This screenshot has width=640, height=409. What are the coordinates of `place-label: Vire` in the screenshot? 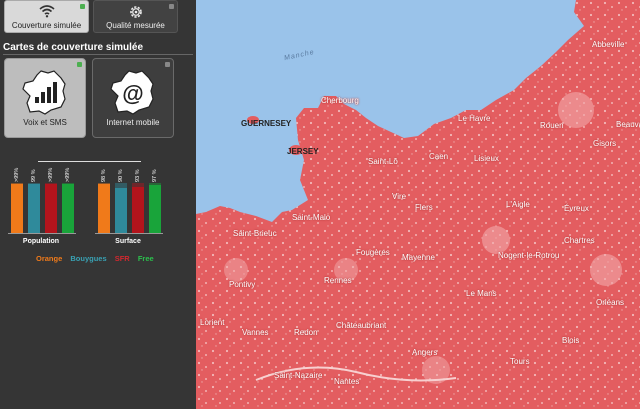 It's located at (399, 196).